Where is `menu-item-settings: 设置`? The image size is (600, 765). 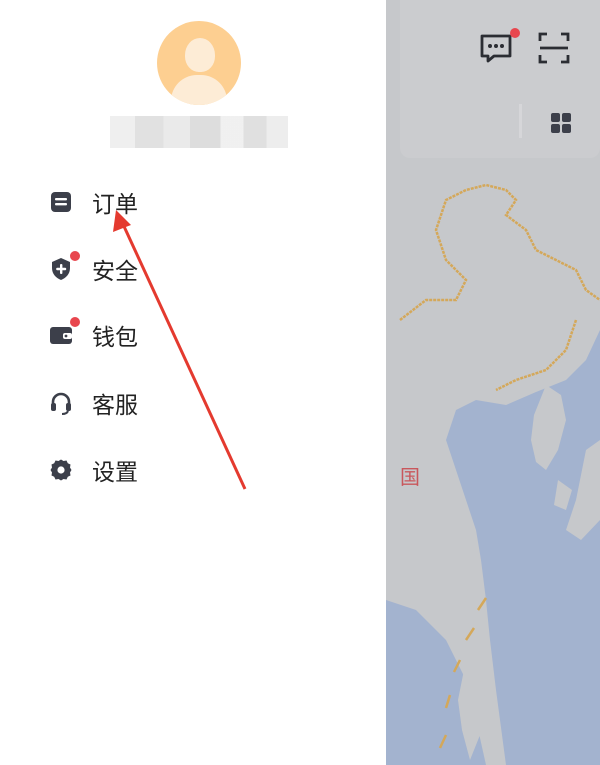
menu-item-settings: 设置 is located at coordinates (93, 470).